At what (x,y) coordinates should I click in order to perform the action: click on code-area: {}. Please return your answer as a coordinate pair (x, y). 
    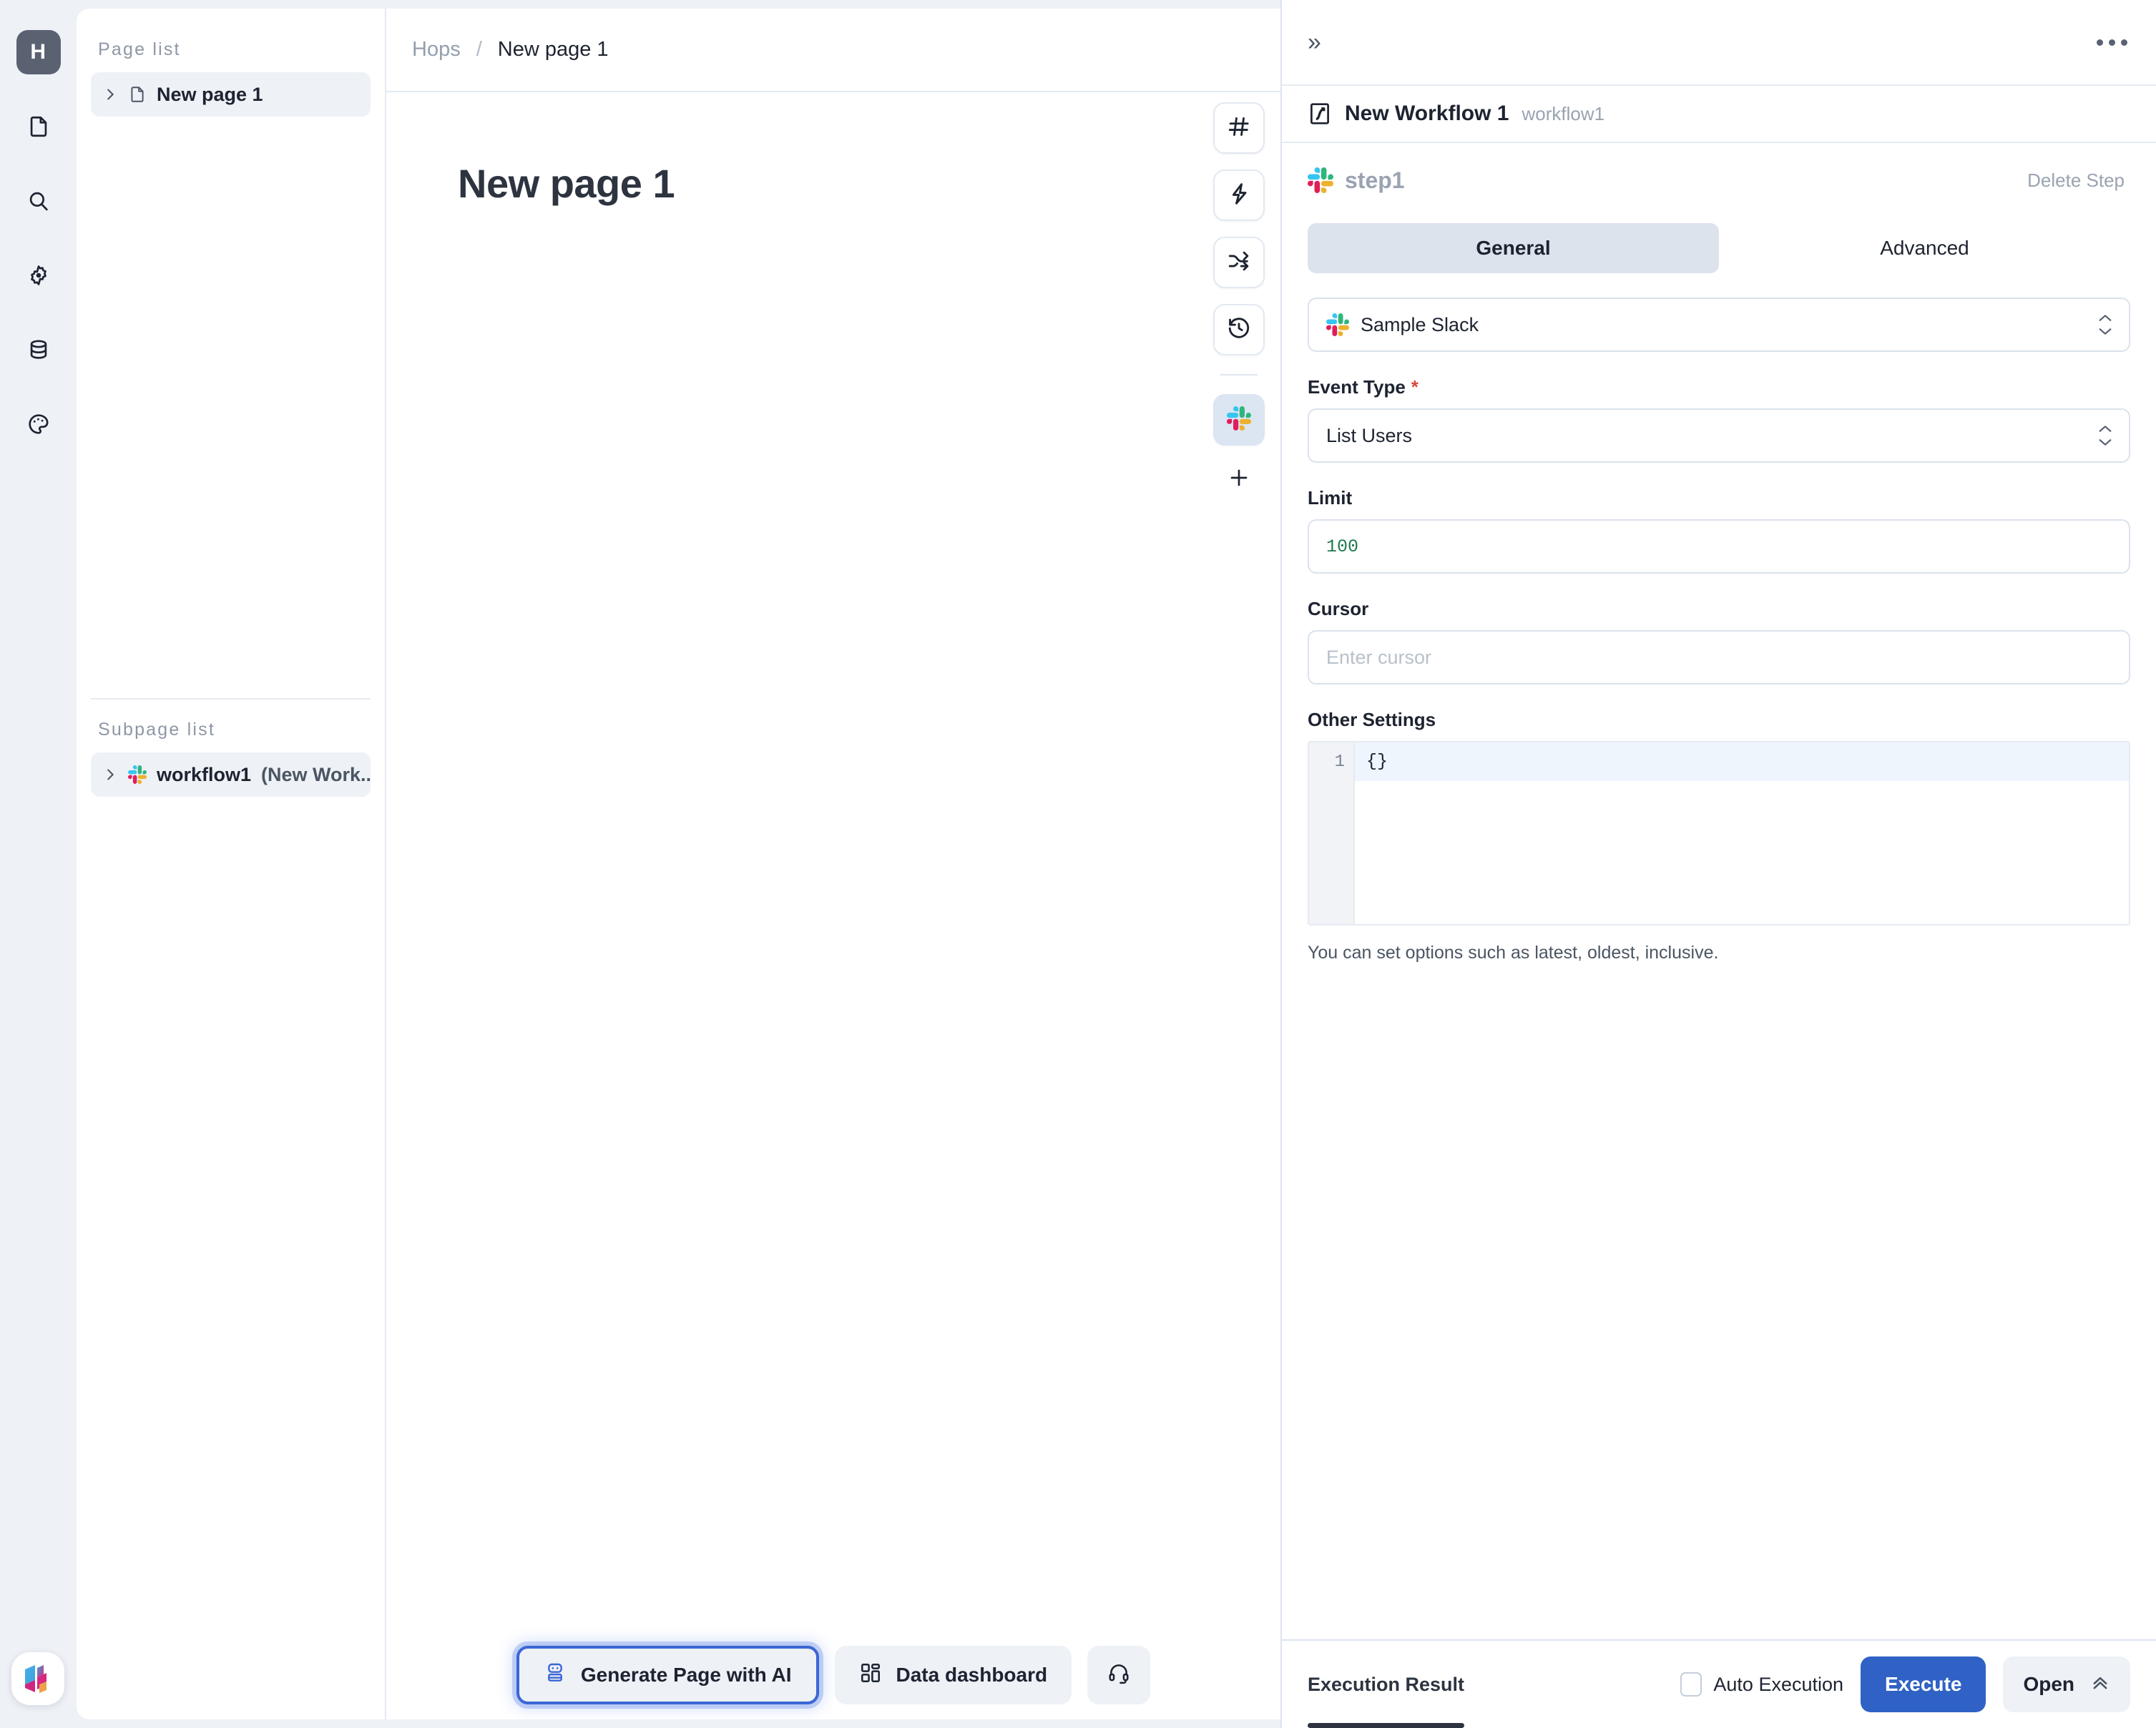
    Looking at the image, I should click on (1742, 833).